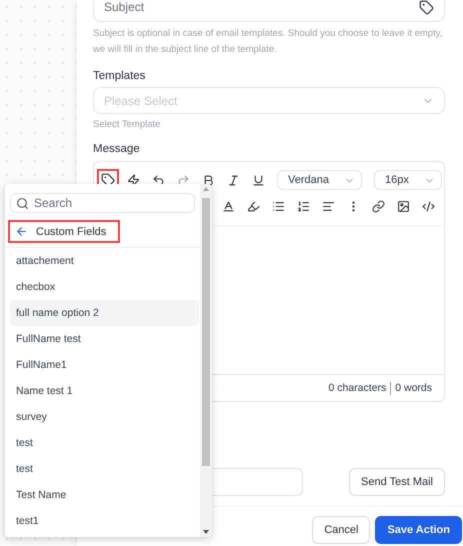  I want to click on font-select: Verdana, so click(319, 180).